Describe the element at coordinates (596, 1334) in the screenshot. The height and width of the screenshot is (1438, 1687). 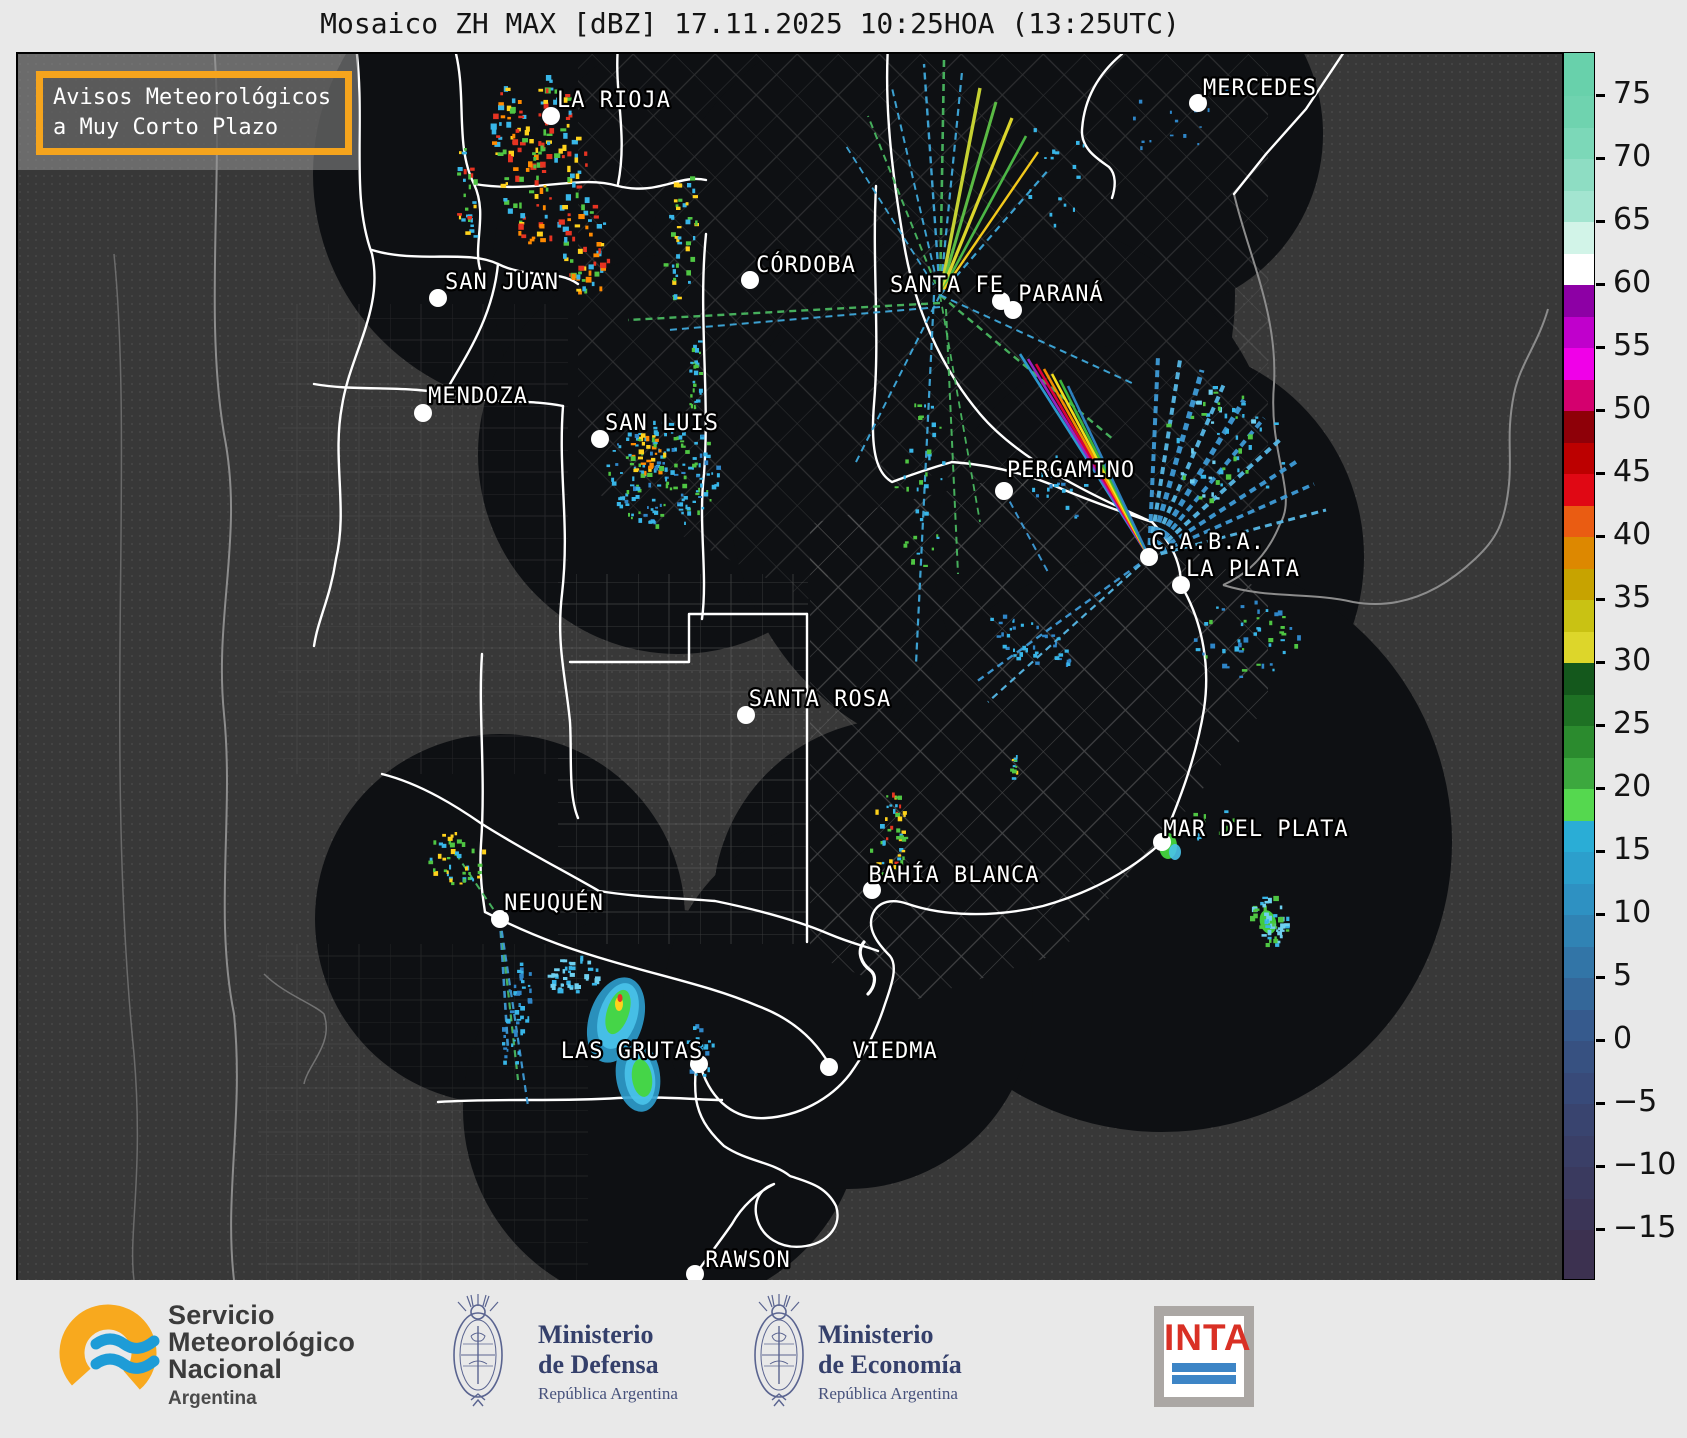
I see `defensa-line1: Ministerio` at that location.